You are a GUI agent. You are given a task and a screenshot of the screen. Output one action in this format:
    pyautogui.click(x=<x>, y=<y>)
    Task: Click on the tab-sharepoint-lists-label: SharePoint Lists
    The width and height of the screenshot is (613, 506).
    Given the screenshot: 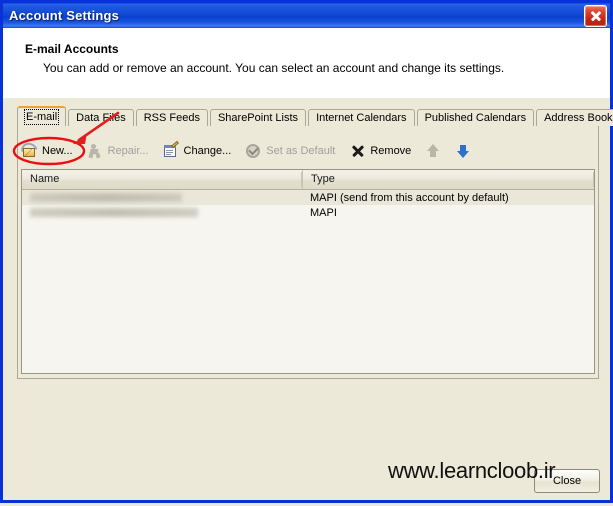 What is the action you would take?
    pyautogui.click(x=258, y=118)
    